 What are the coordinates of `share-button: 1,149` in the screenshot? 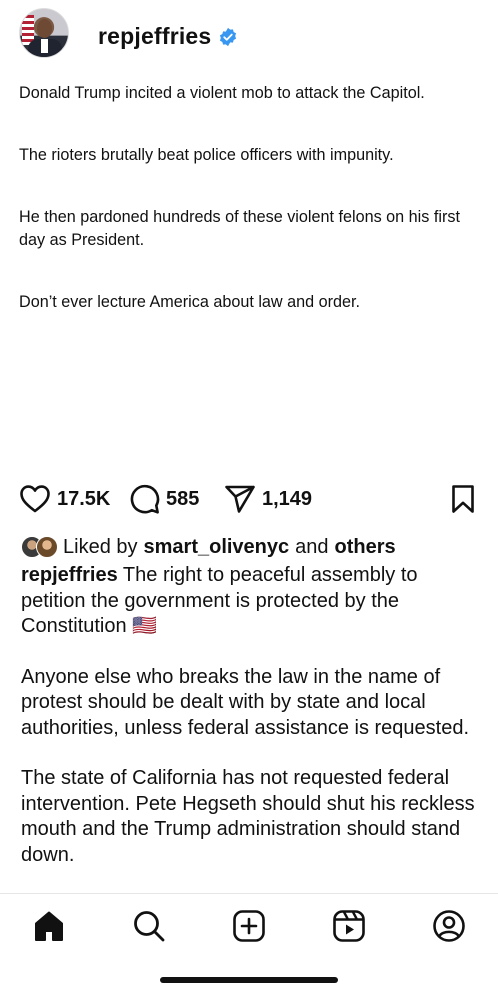 It's located at (268, 499).